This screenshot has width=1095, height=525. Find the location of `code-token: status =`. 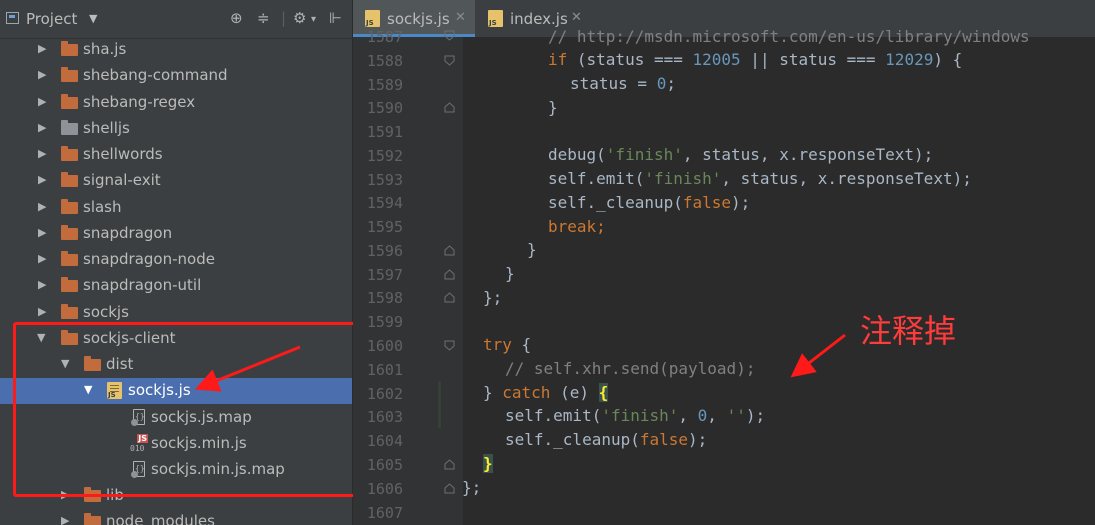

code-token: status = is located at coordinates (613, 83).